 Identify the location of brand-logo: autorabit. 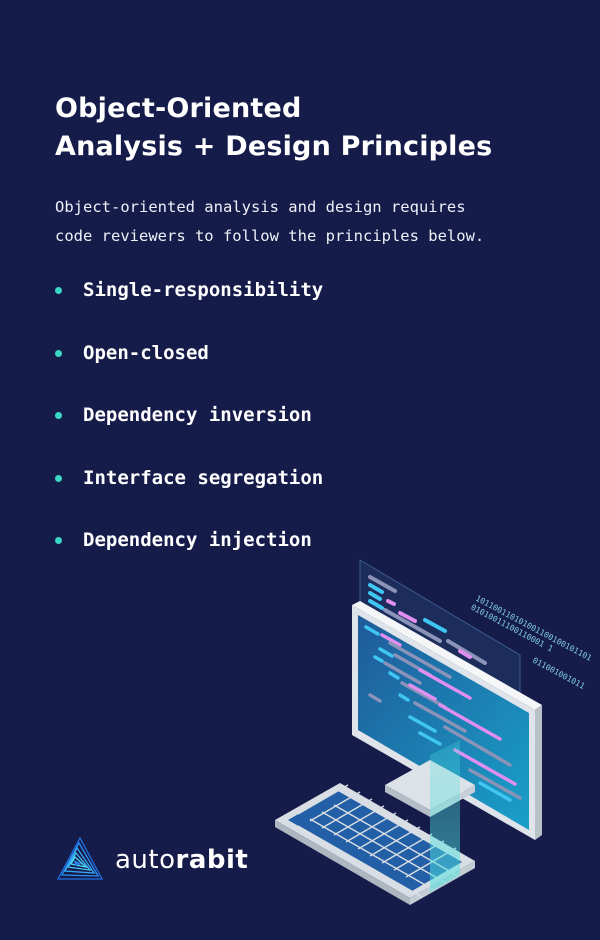
(151, 860).